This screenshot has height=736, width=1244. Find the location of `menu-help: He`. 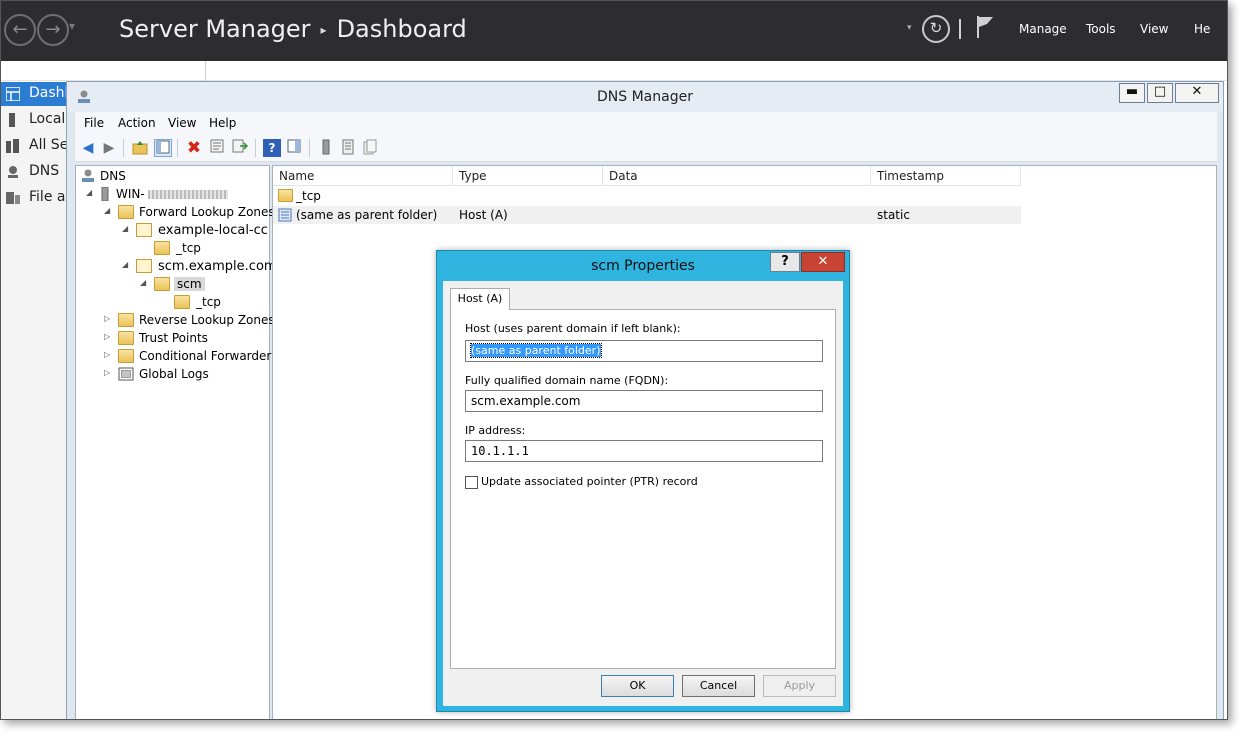

menu-help: He is located at coordinates (1202, 29).